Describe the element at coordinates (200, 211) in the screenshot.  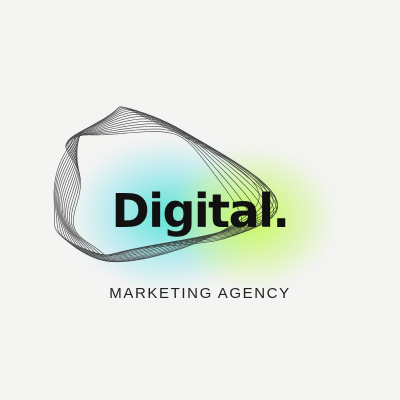
I see `logo-wordmark: Digital.` at that location.